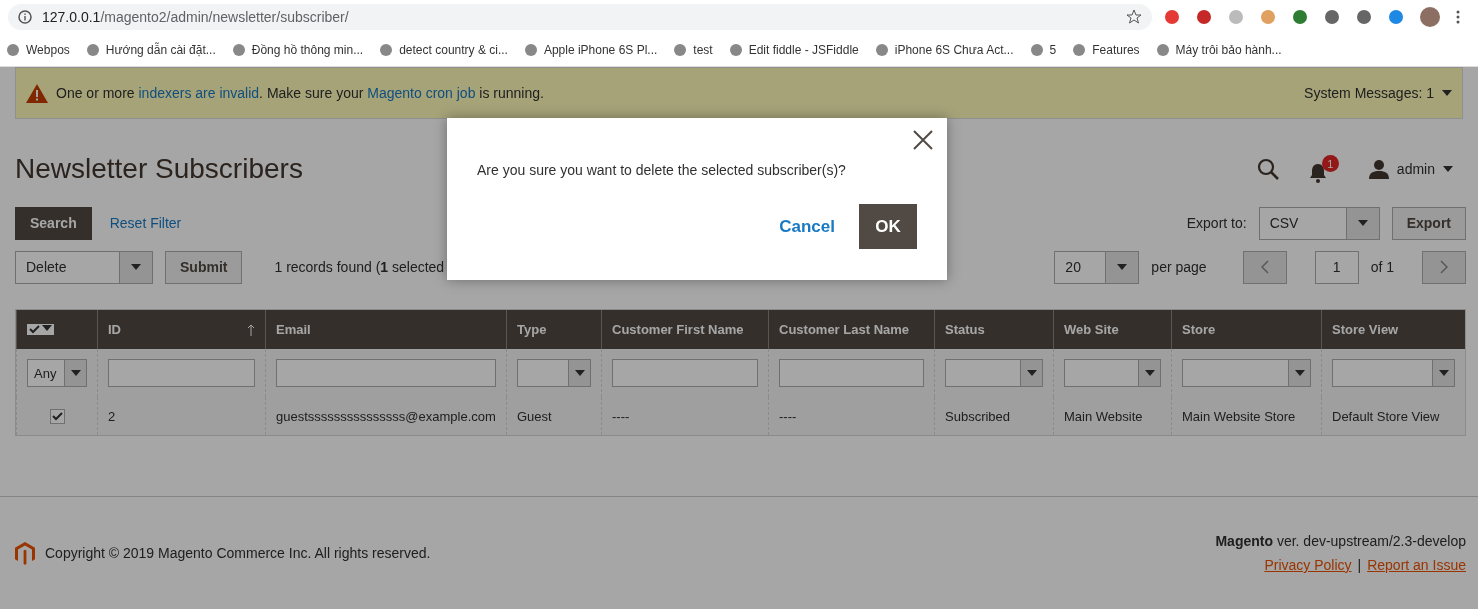 This screenshot has width=1478, height=609. What do you see at coordinates (53, 223) in the screenshot?
I see `search-button: Search` at bounding box center [53, 223].